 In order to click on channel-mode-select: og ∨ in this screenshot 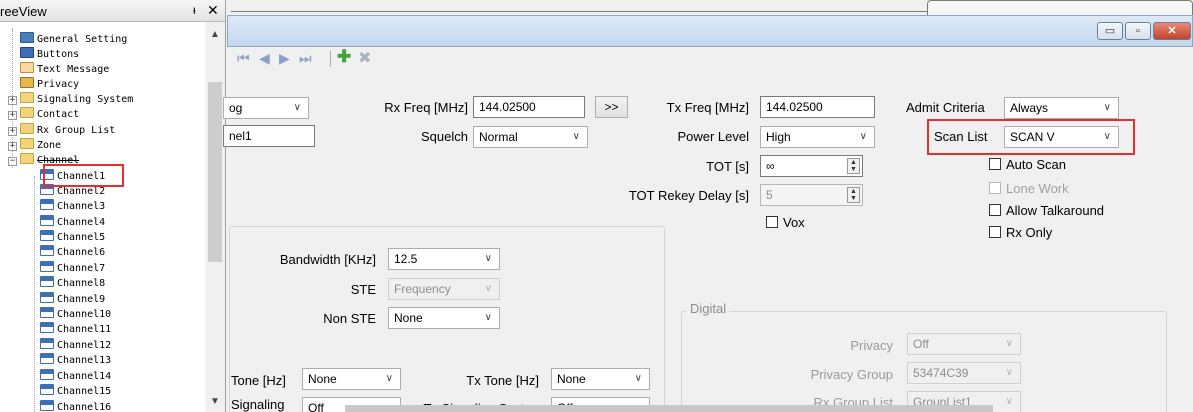, I will do `click(266, 108)`.